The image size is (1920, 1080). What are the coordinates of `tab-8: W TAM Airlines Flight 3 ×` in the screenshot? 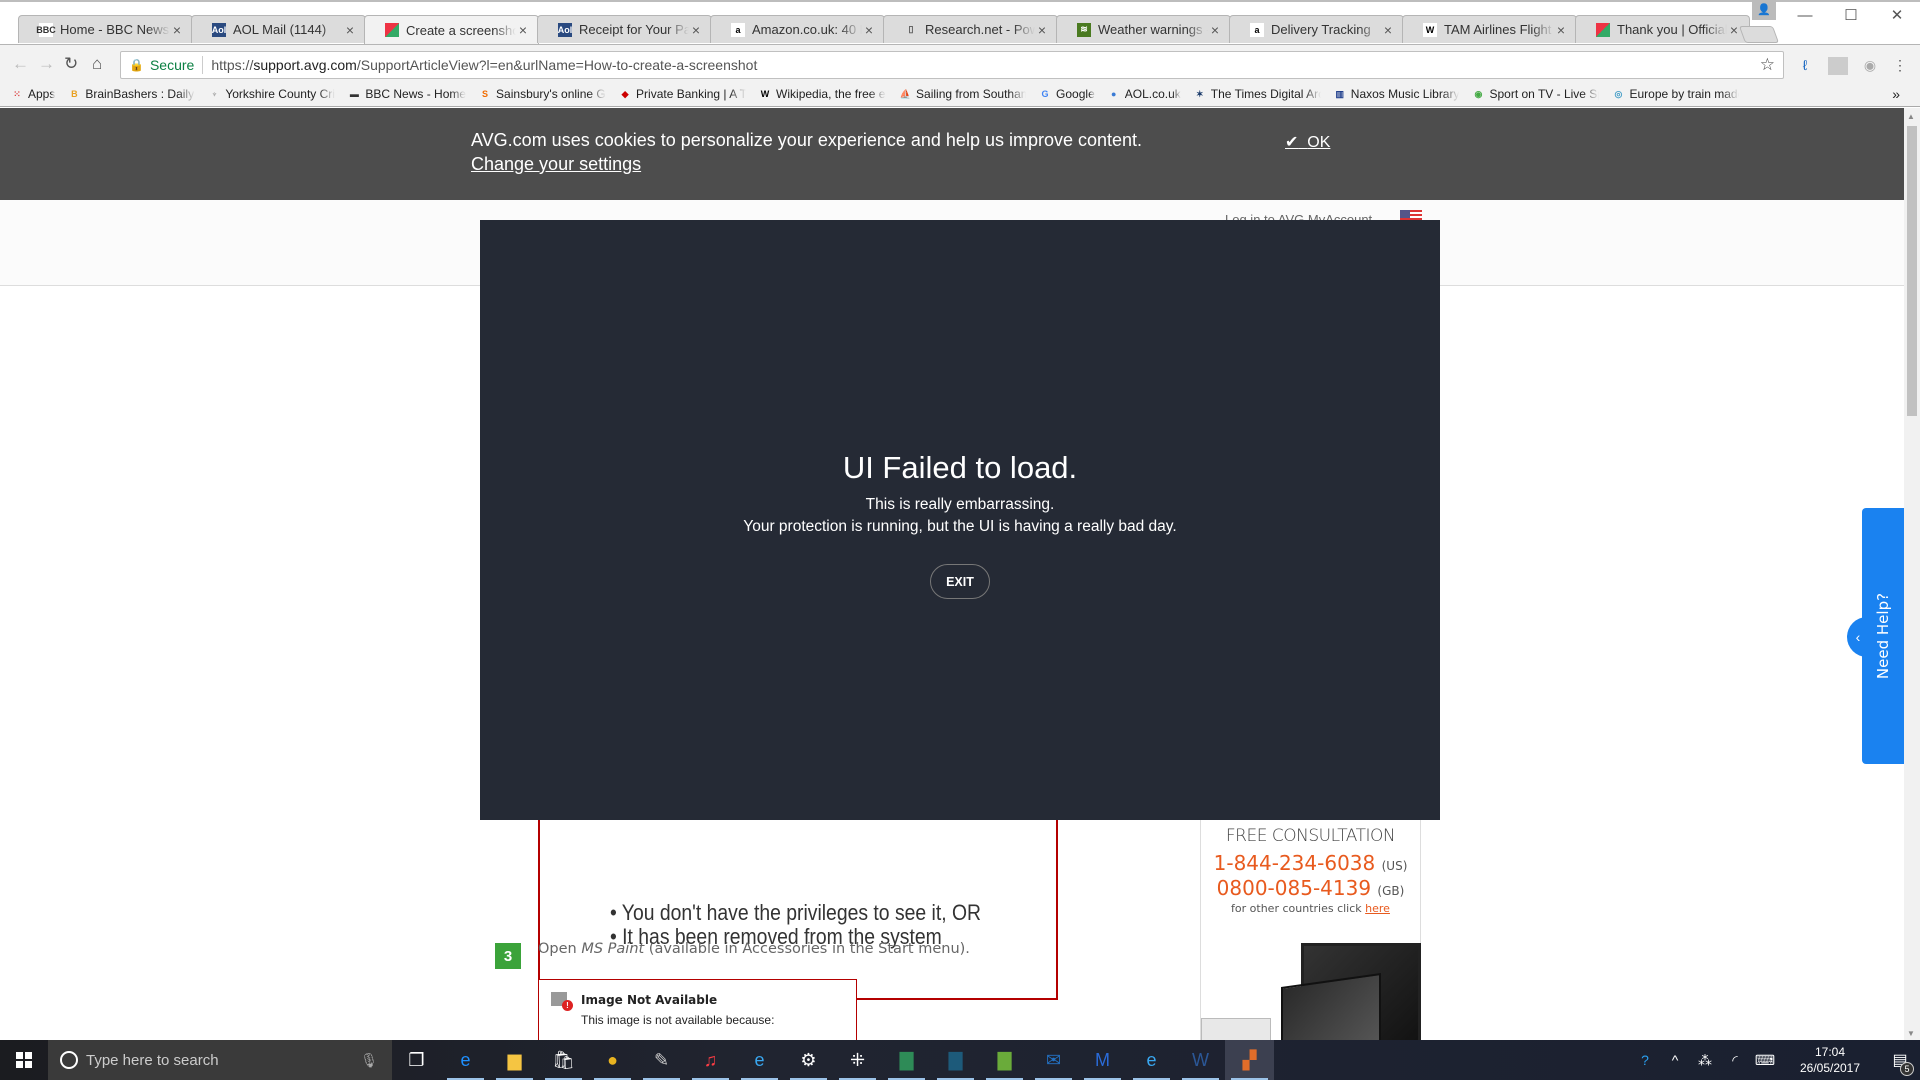 It's located at (1489, 29).